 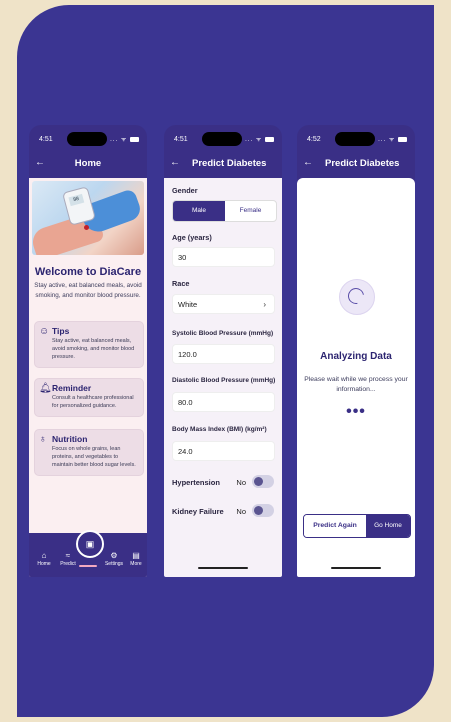 What do you see at coordinates (223, 402) in the screenshot?
I see `diastolic-field: 80.0` at bounding box center [223, 402].